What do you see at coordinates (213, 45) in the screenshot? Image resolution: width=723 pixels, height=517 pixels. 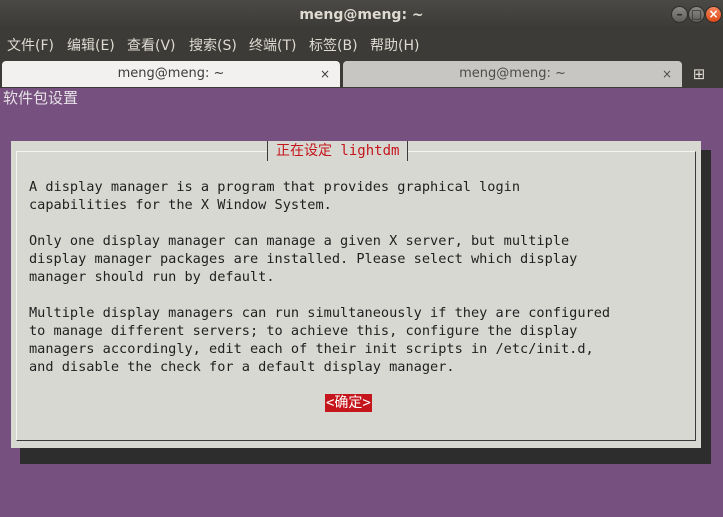 I see `menu-search: 搜索(S)` at bounding box center [213, 45].